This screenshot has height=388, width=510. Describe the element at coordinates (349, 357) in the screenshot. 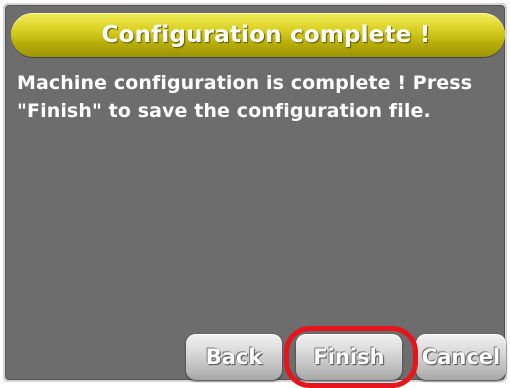

I see `finish-button: Finish` at that location.